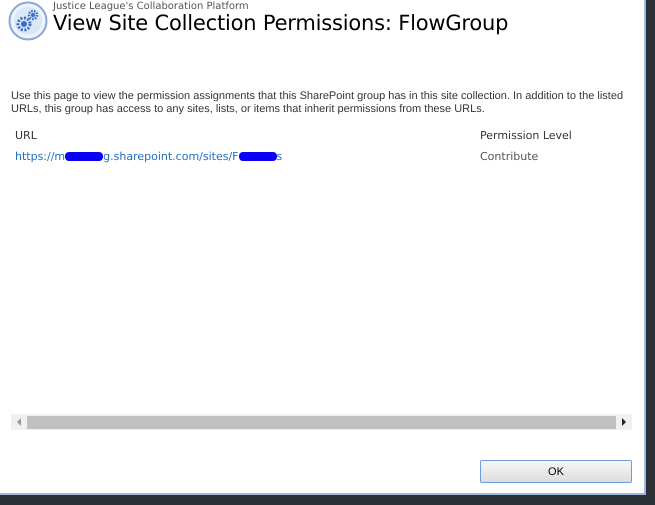 This screenshot has width=655, height=505. I want to click on column-header: URL, so click(26, 135).